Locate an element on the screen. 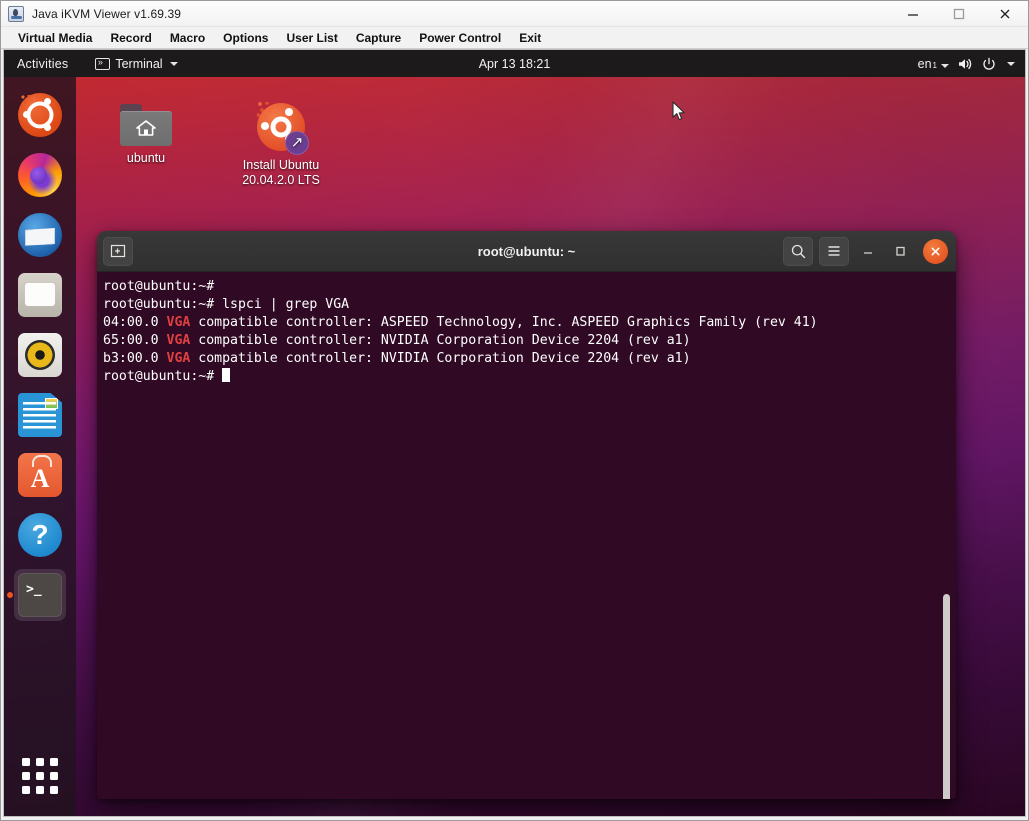 The height and width of the screenshot is (821, 1029). install-ubuntu-icon is located at coordinates (281, 127).